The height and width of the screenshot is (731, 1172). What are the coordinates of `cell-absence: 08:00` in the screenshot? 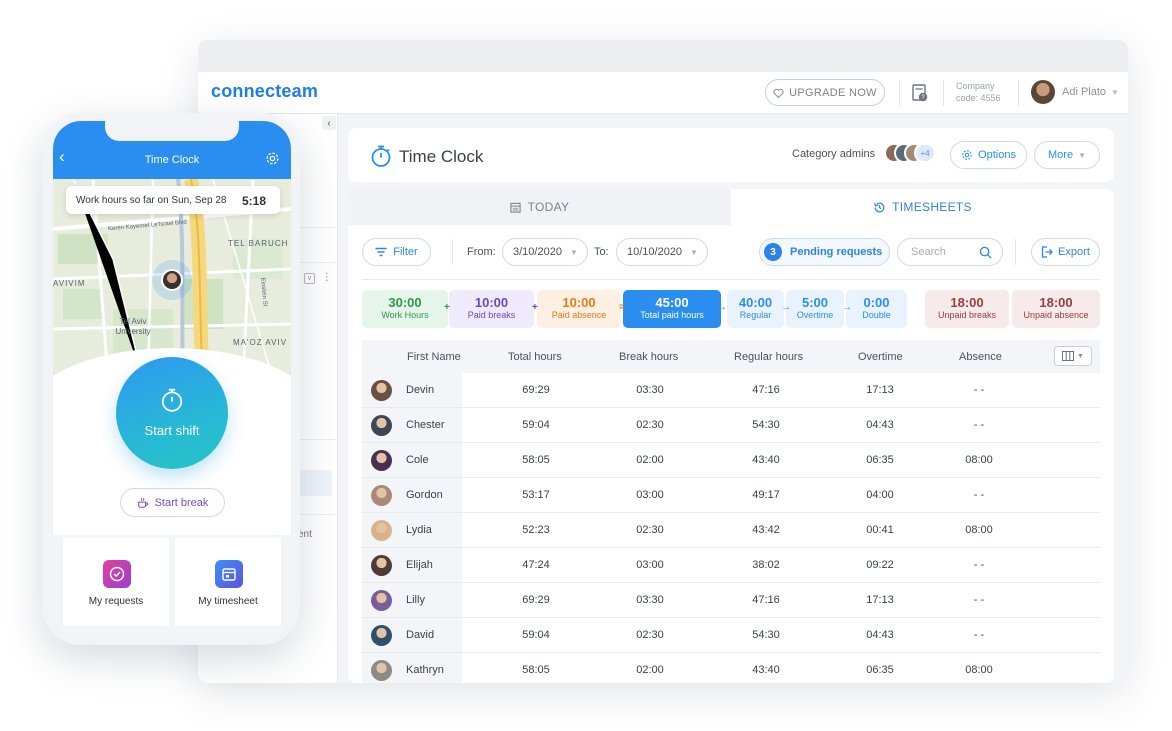 It's located at (979, 460).